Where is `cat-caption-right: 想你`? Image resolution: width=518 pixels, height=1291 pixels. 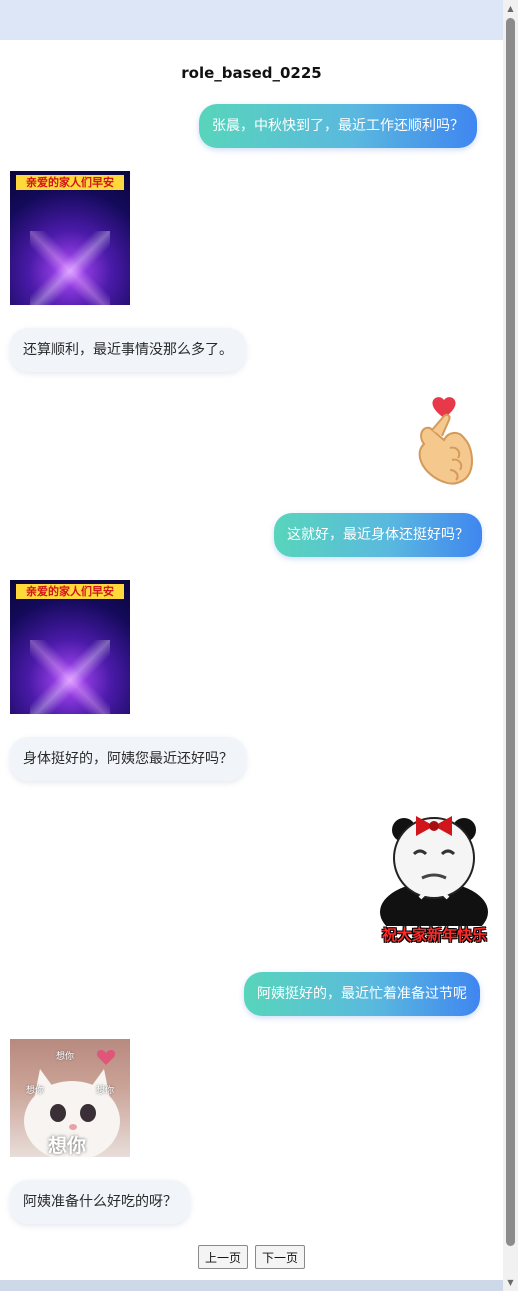
cat-caption-right: 想你 is located at coordinates (105, 1091).